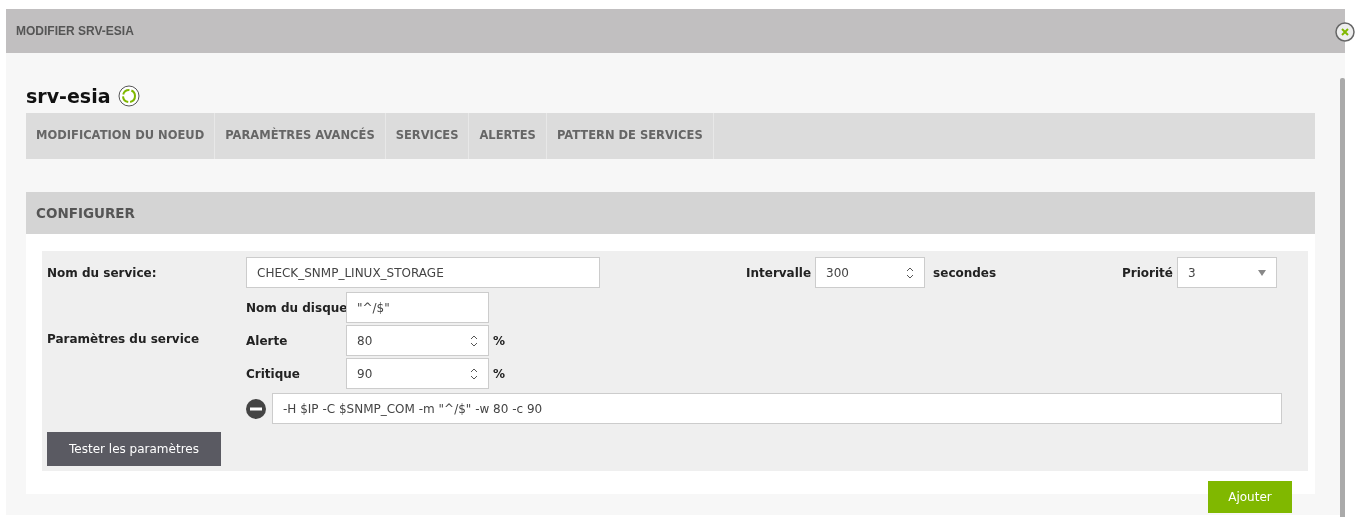 The width and height of the screenshot is (1355, 517). What do you see at coordinates (1227, 272) in the screenshot?
I see `priority-select: 3` at bounding box center [1227, 272].